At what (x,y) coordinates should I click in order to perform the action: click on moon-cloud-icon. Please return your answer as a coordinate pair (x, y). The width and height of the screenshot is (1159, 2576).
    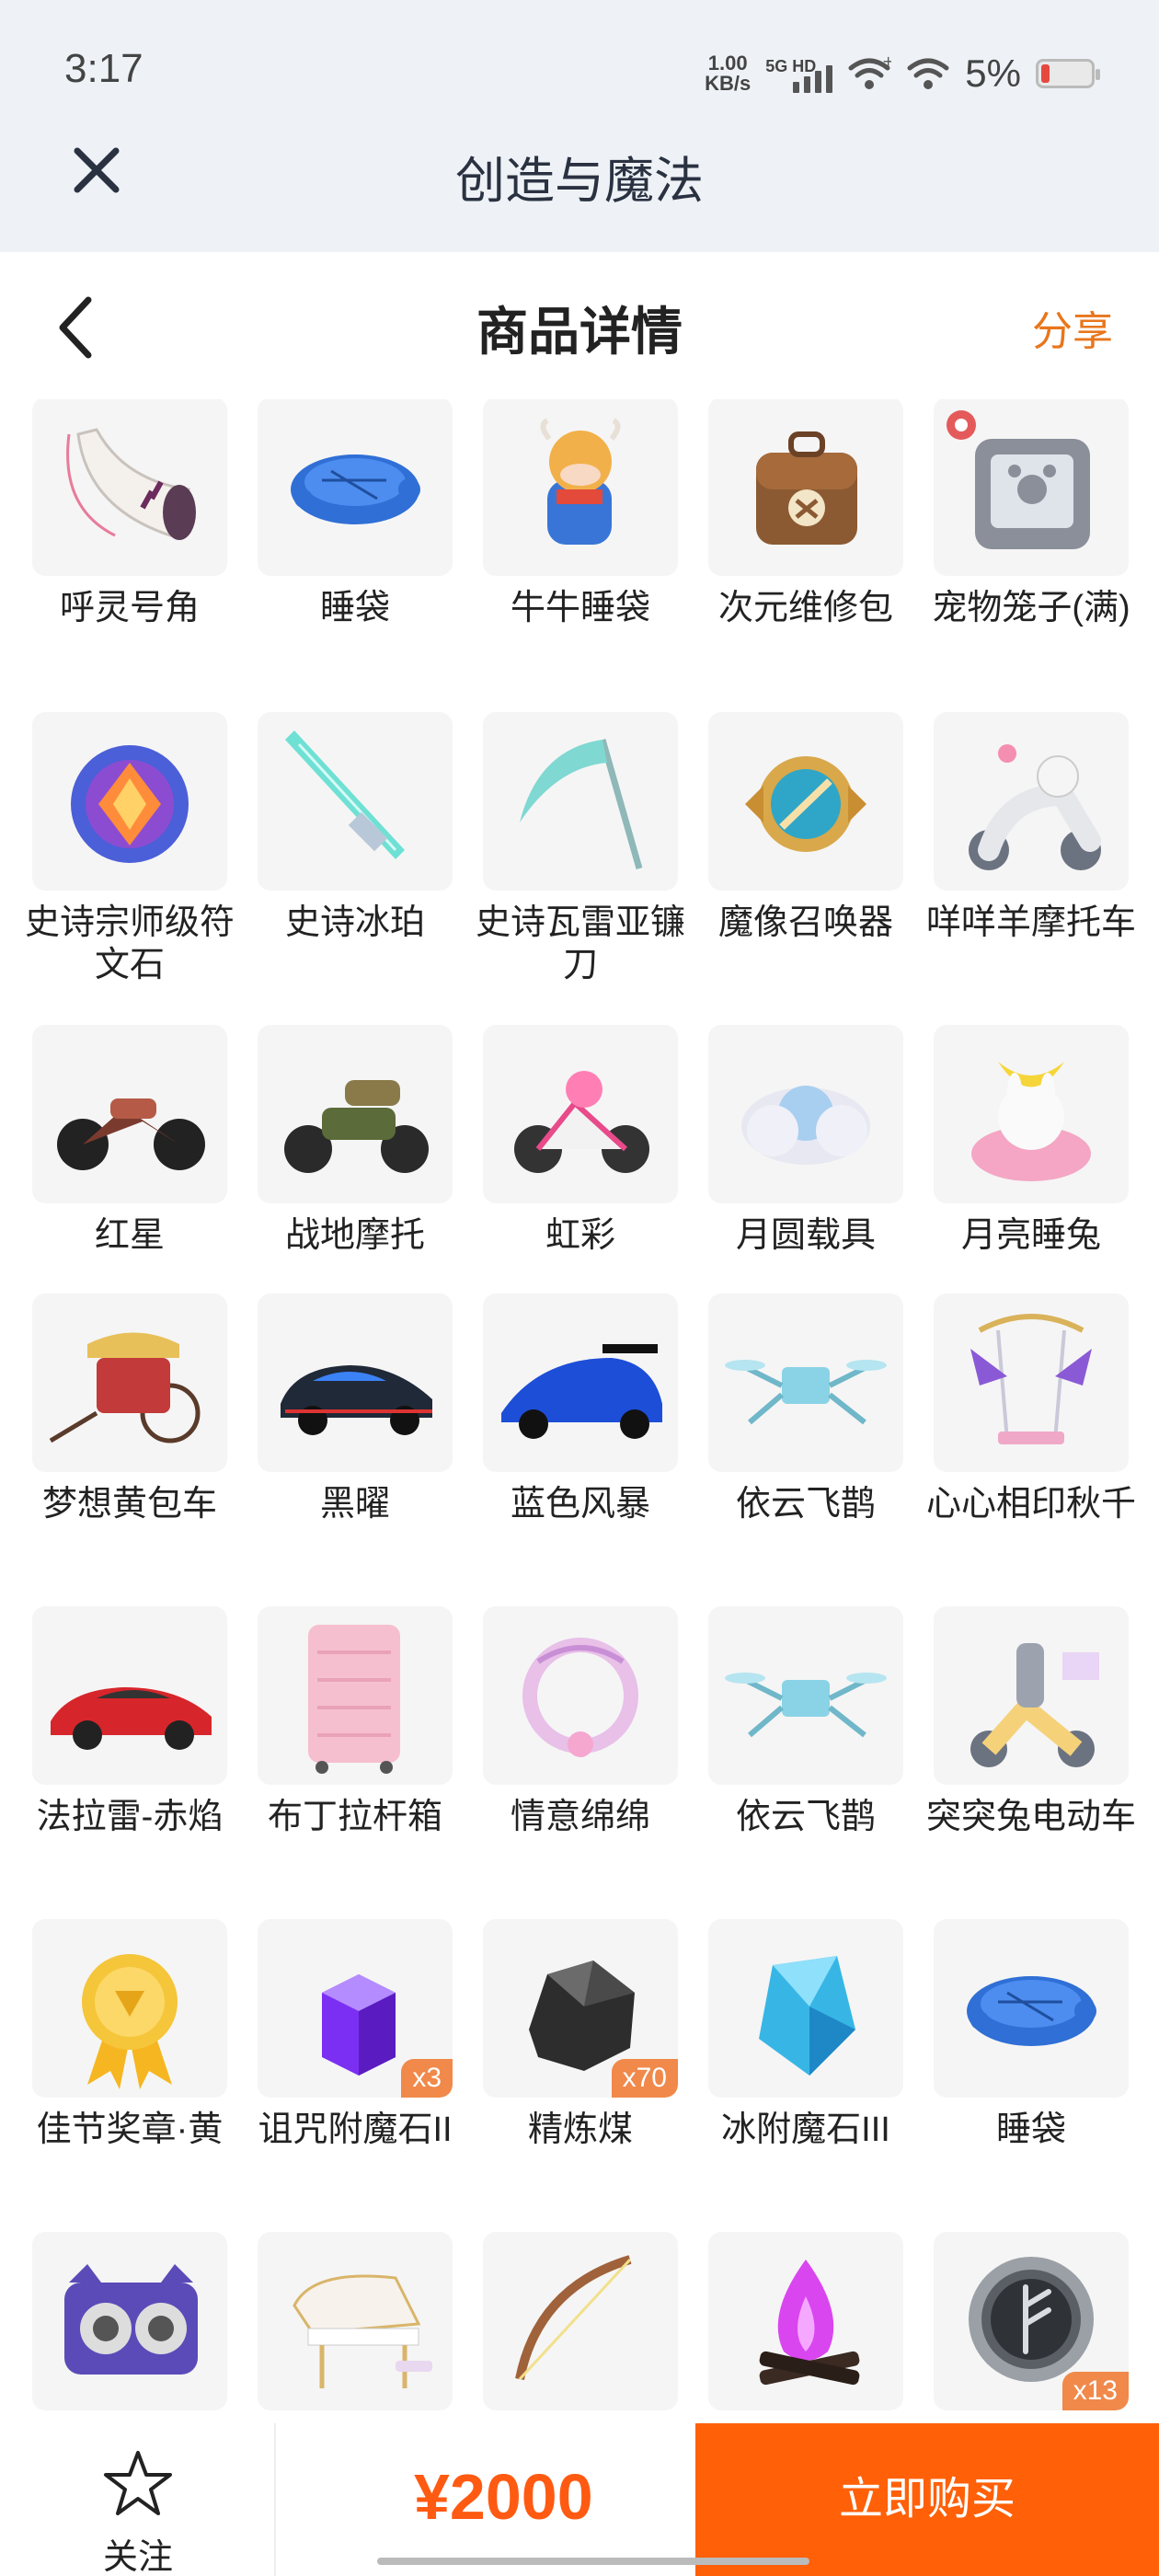
    Looking at the image, I should click on (805, 1125).